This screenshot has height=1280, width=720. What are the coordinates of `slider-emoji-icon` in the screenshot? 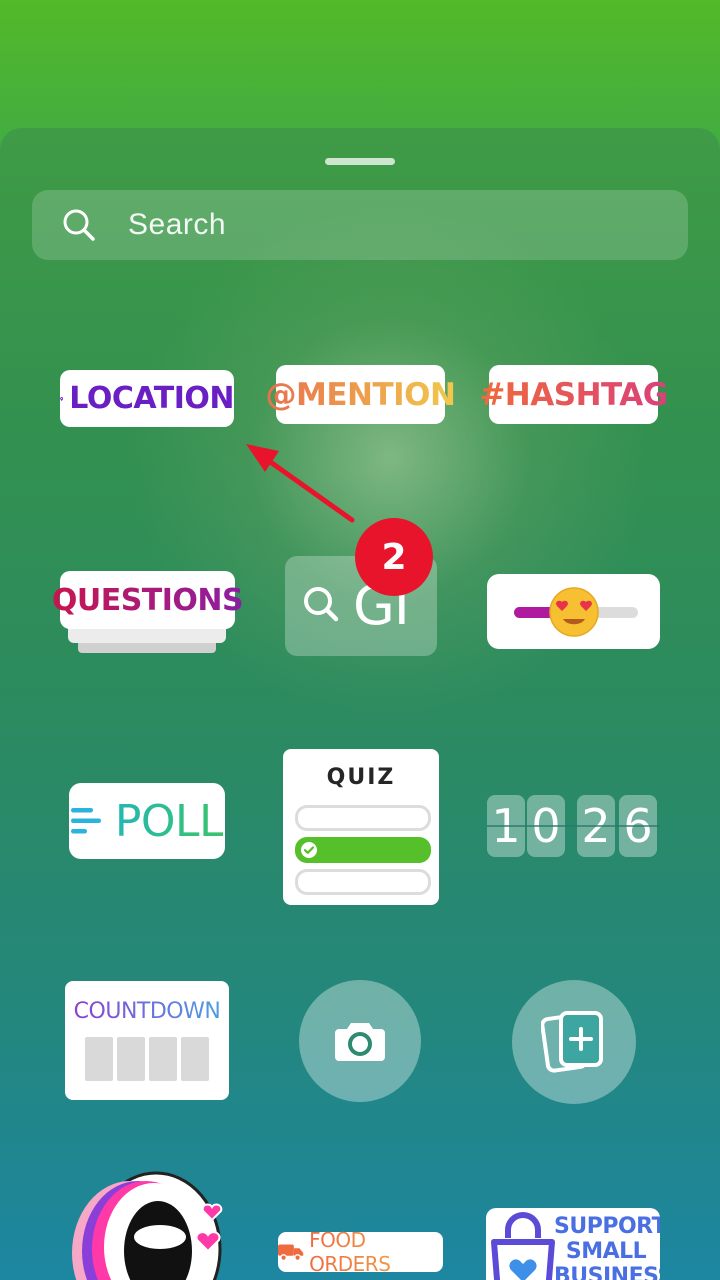 It's located at (575, 611).